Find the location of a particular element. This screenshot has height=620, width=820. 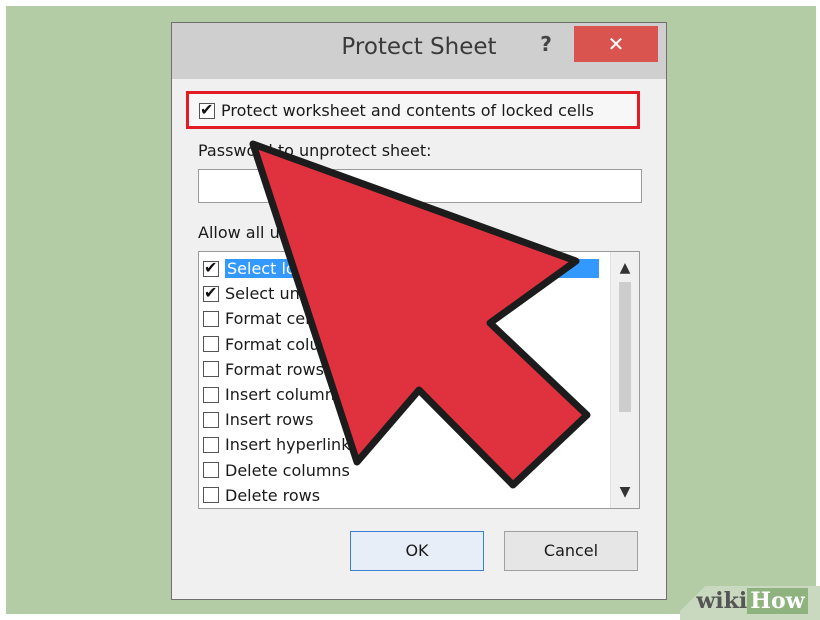

permission-label: Select locked cells is located at coordinates (412, 268).